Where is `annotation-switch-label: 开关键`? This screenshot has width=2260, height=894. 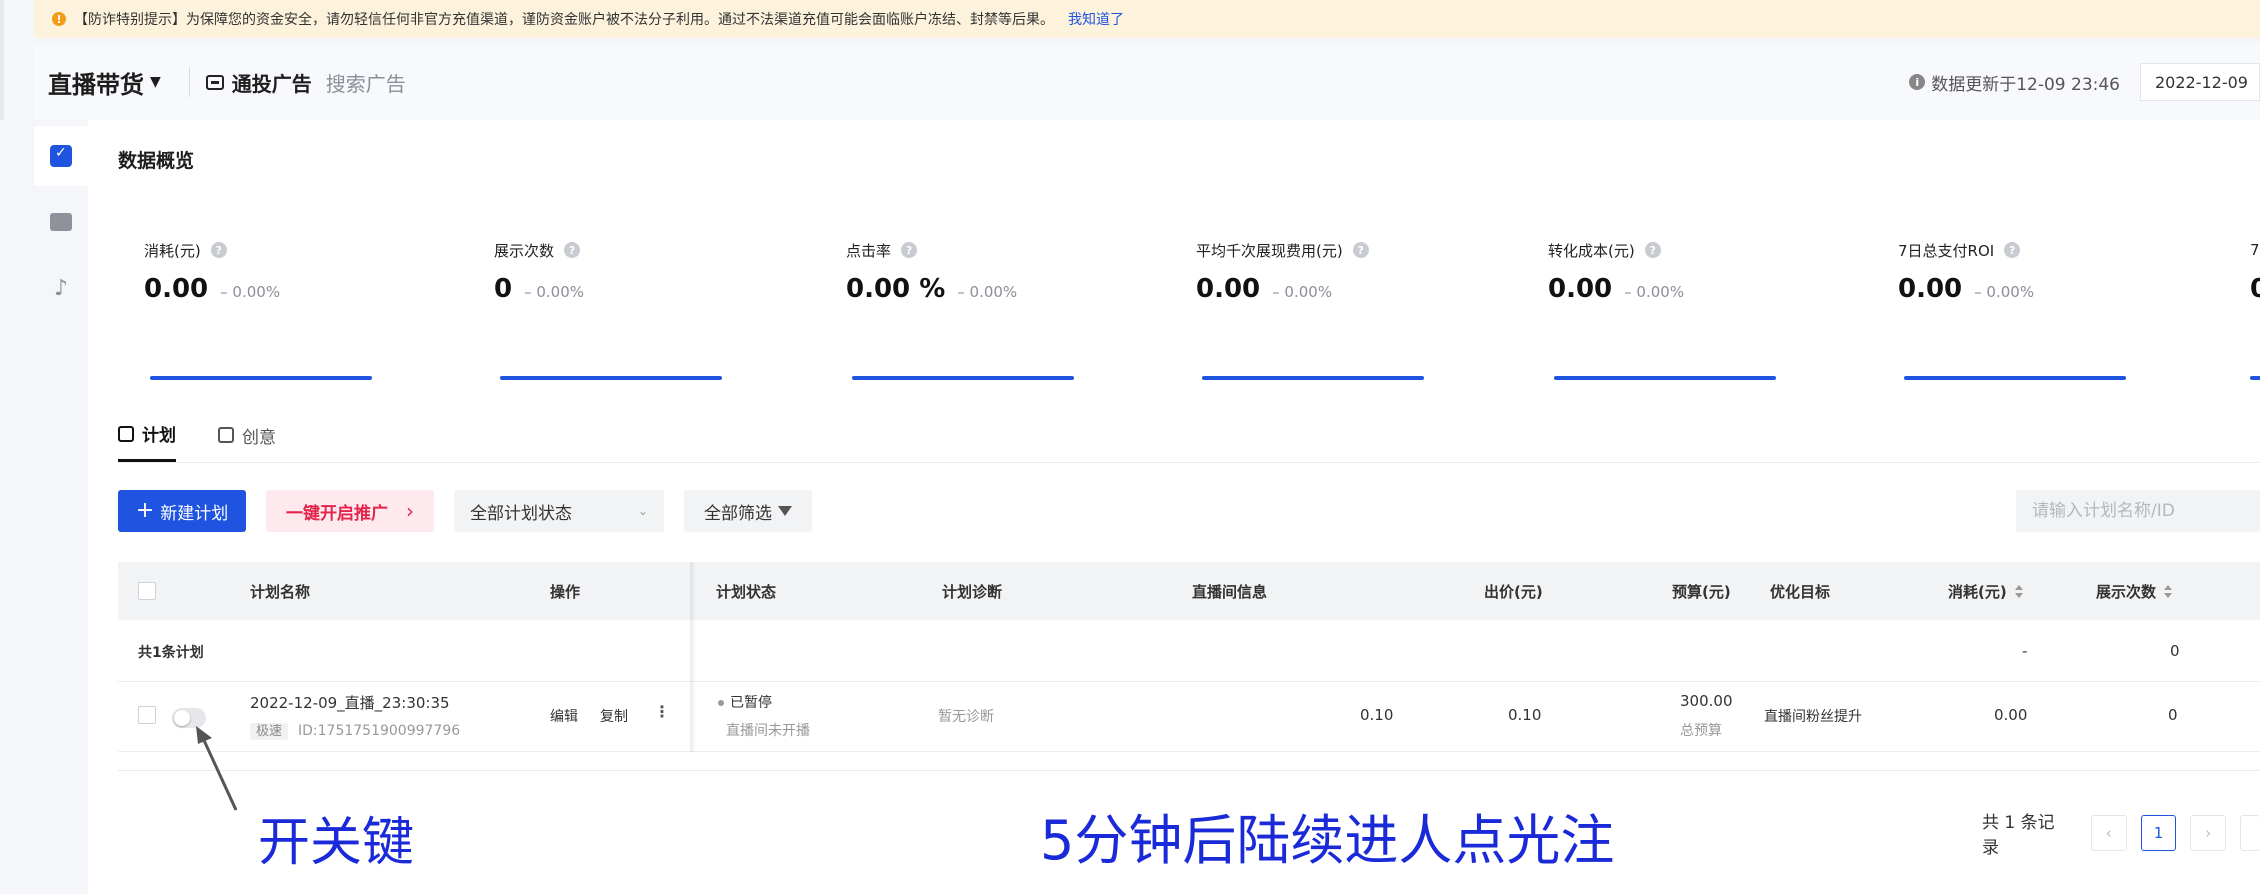 annotation-switch-label: 开关键 is located at coordinates (336, 843).